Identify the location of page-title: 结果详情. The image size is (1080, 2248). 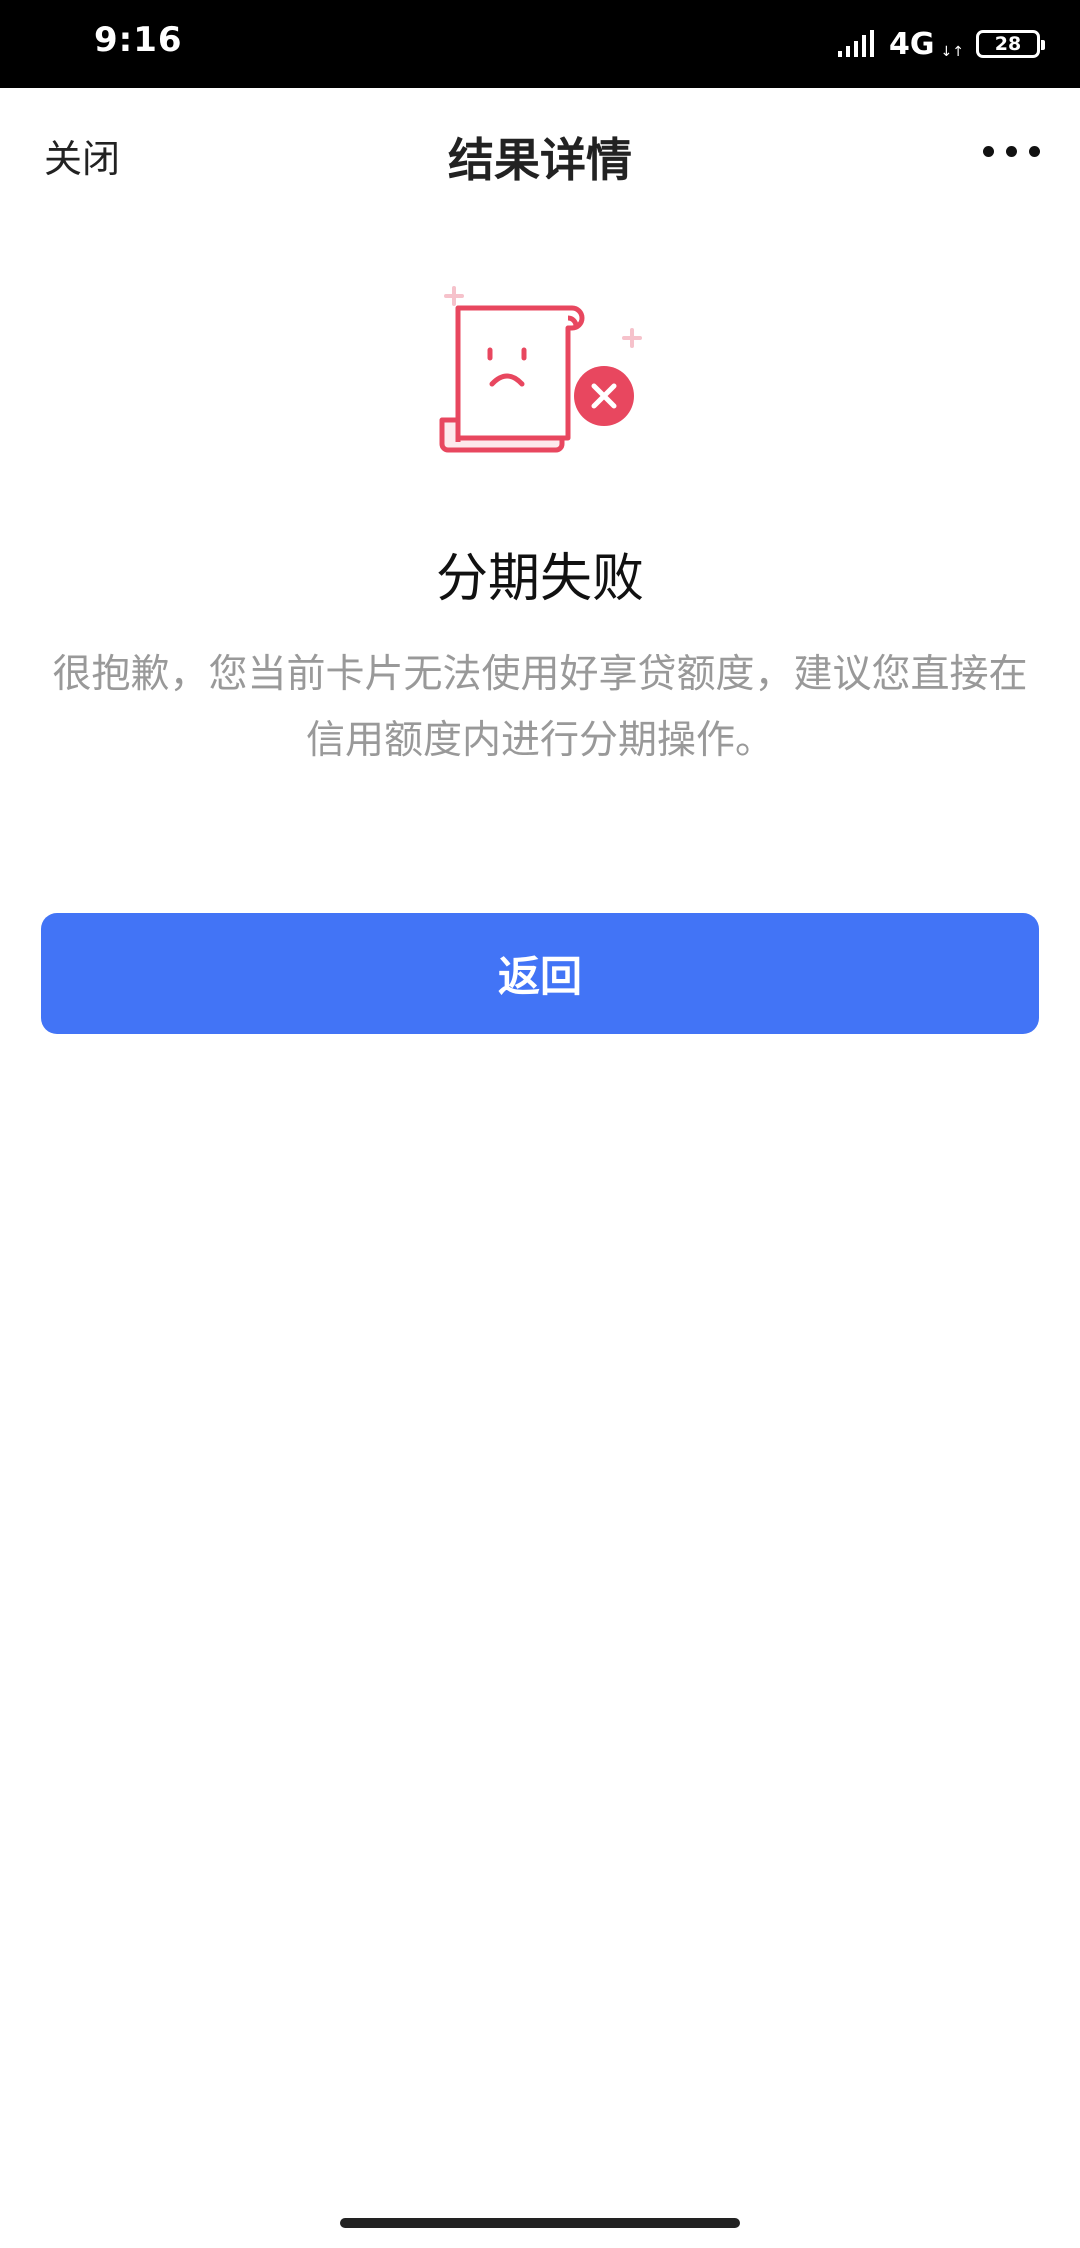
(540, 160).